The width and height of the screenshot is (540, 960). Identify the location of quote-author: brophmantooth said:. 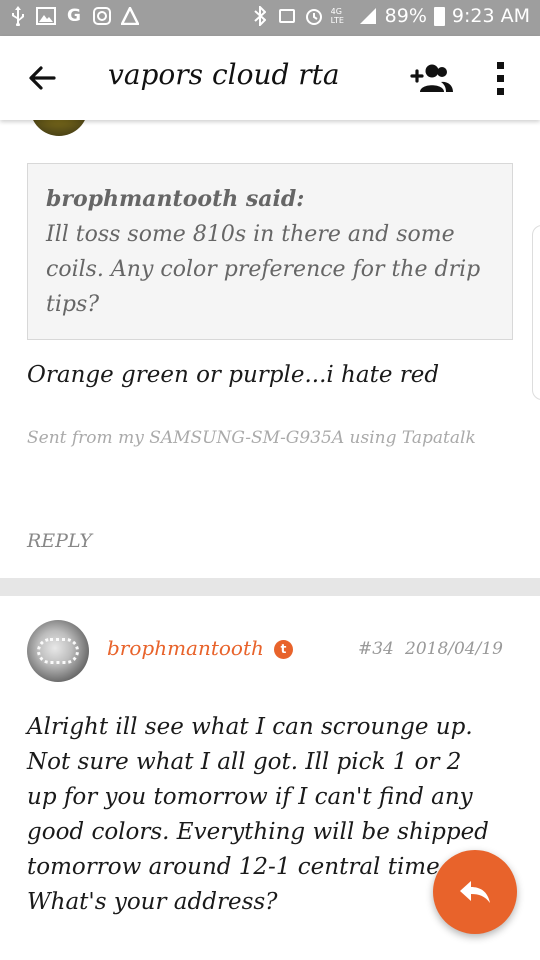
(175, 199).